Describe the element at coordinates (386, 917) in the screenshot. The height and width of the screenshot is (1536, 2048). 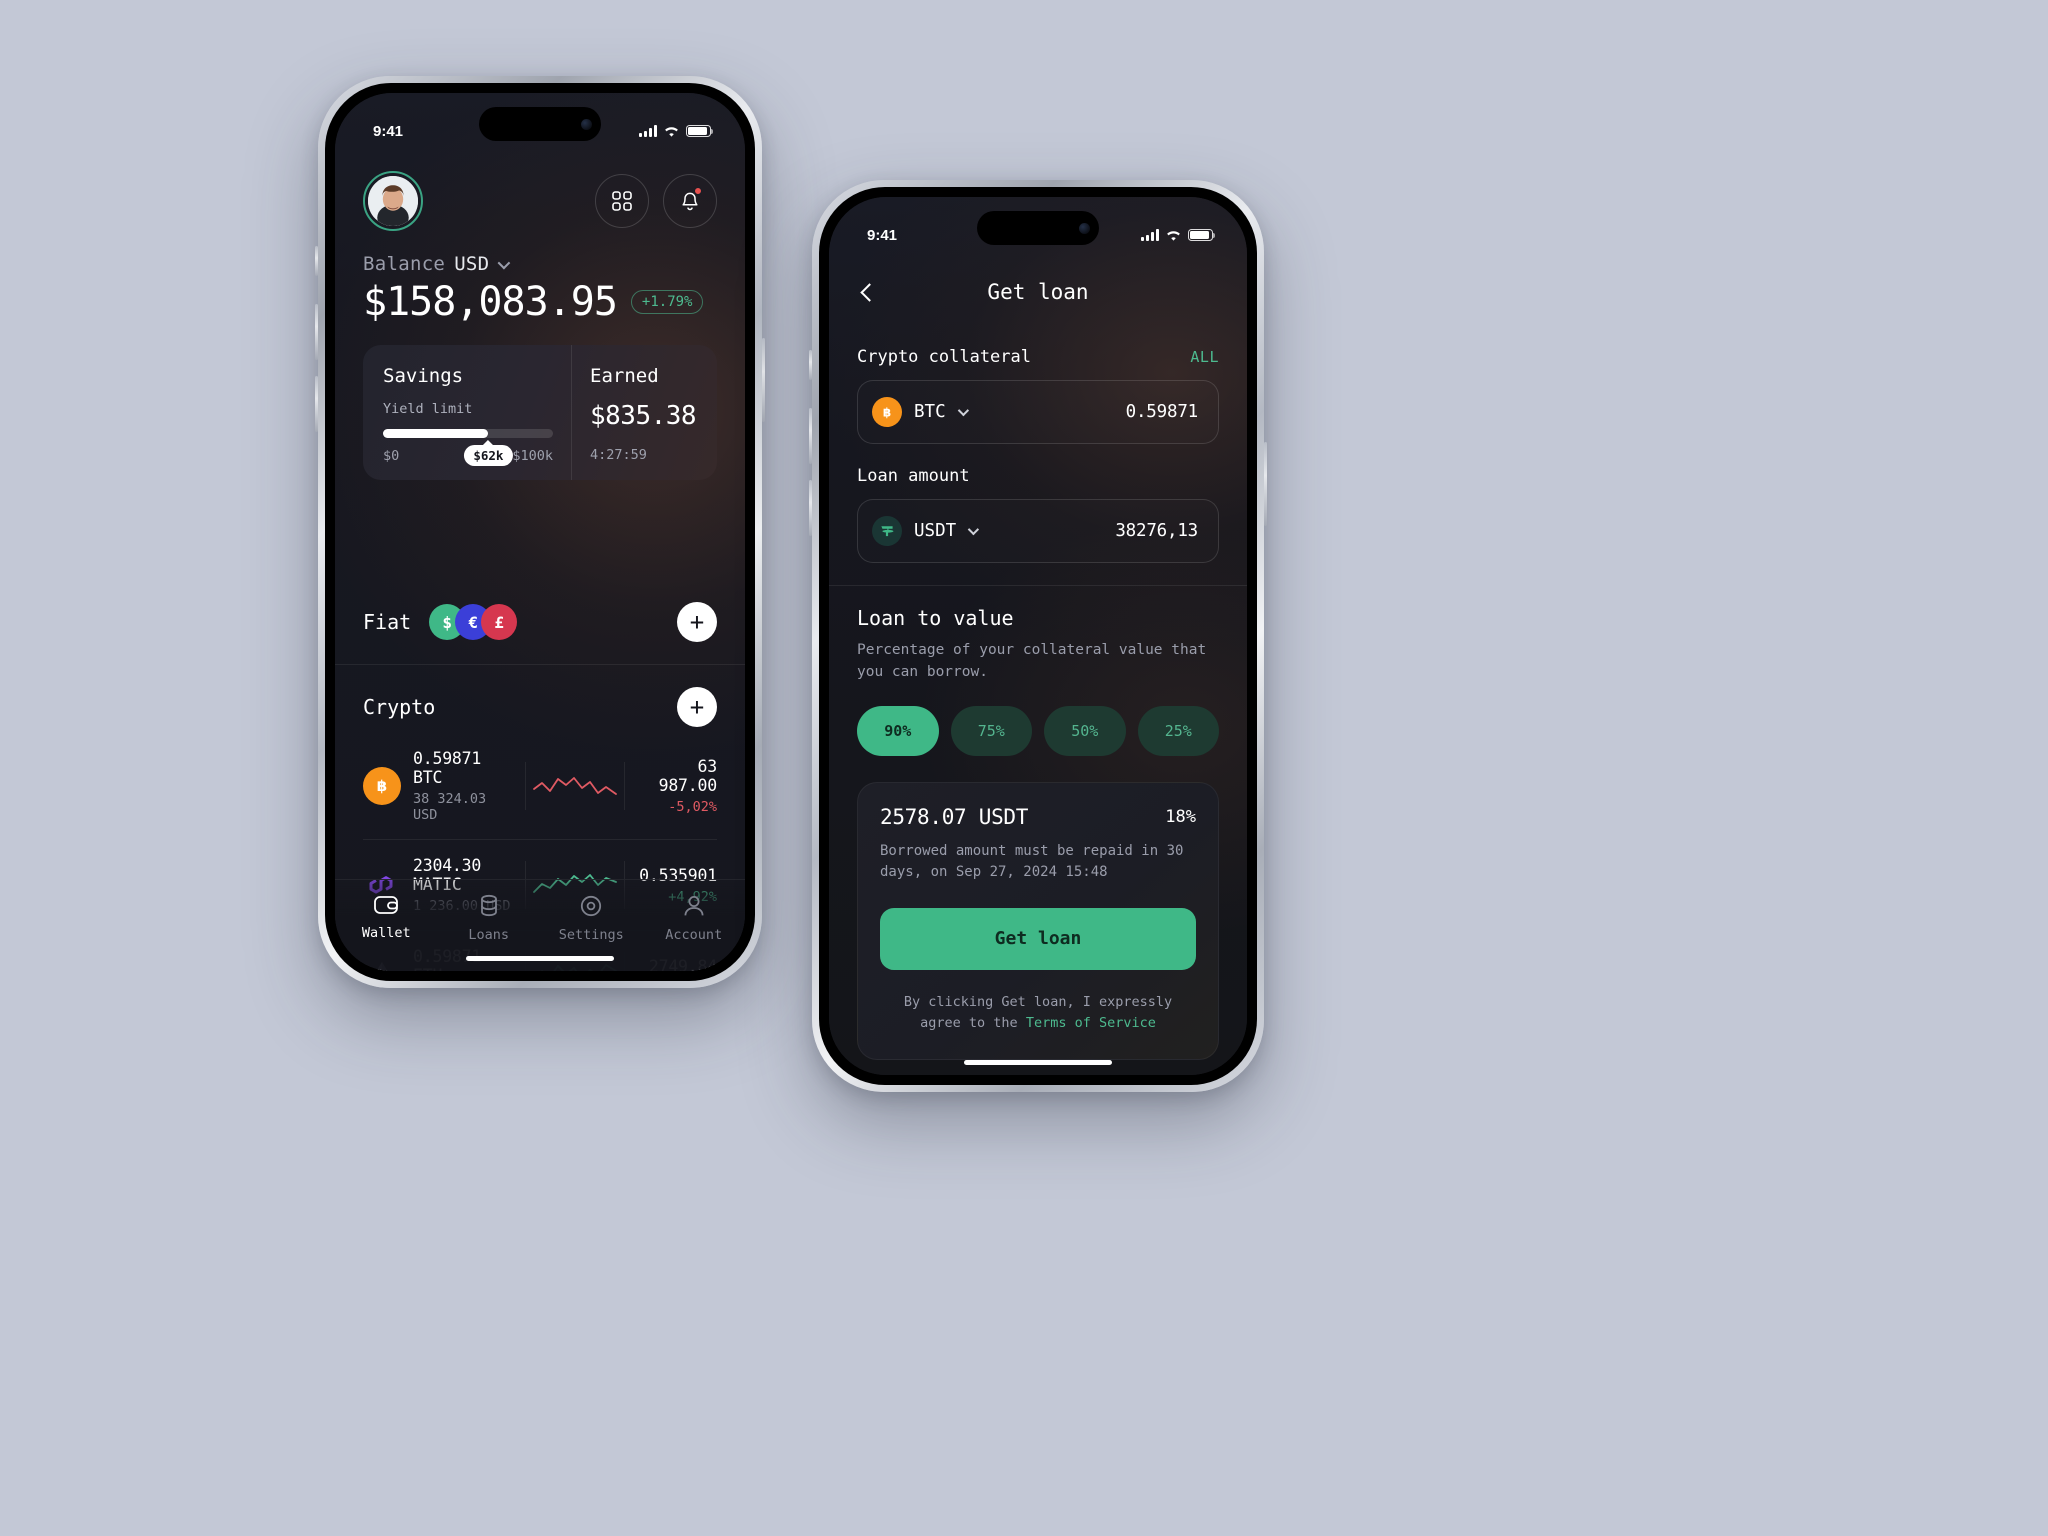
I see `tab-wallet: Wallet` at that location.